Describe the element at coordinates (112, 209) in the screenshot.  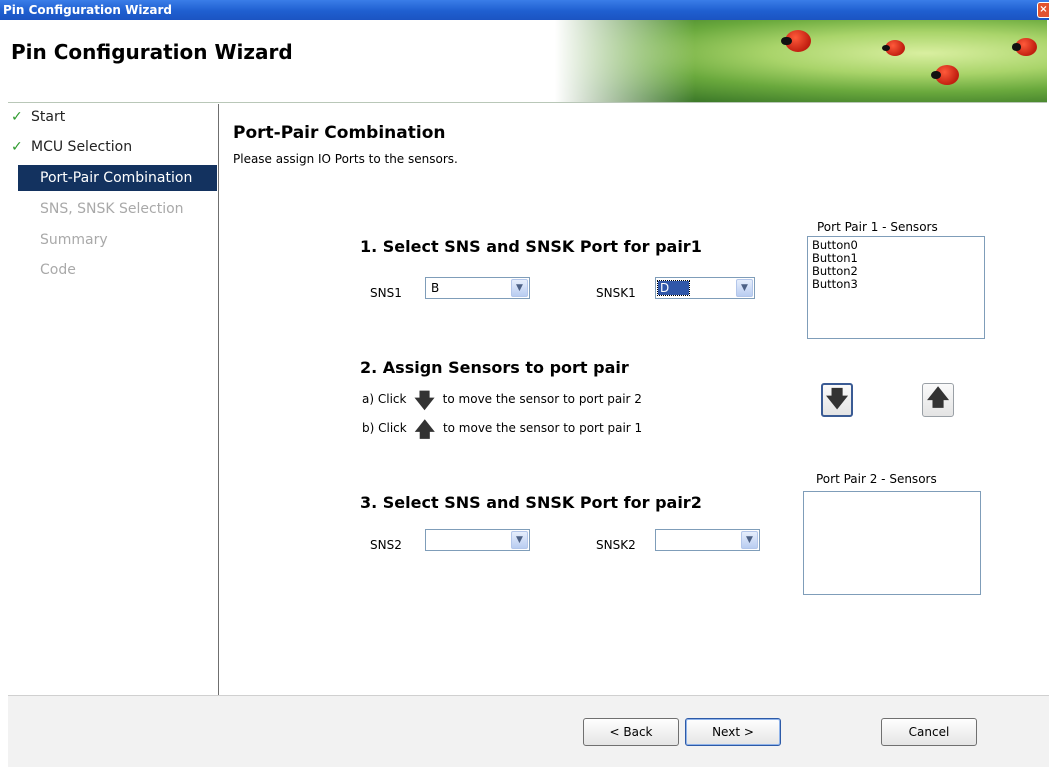
I see `sidebar-item-label: SNS, SNSK Selection` at that location.